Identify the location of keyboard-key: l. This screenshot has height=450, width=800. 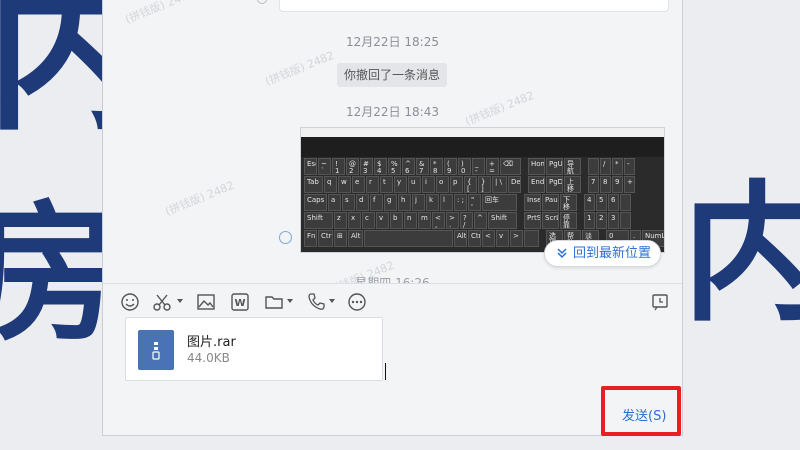
(446, 202).